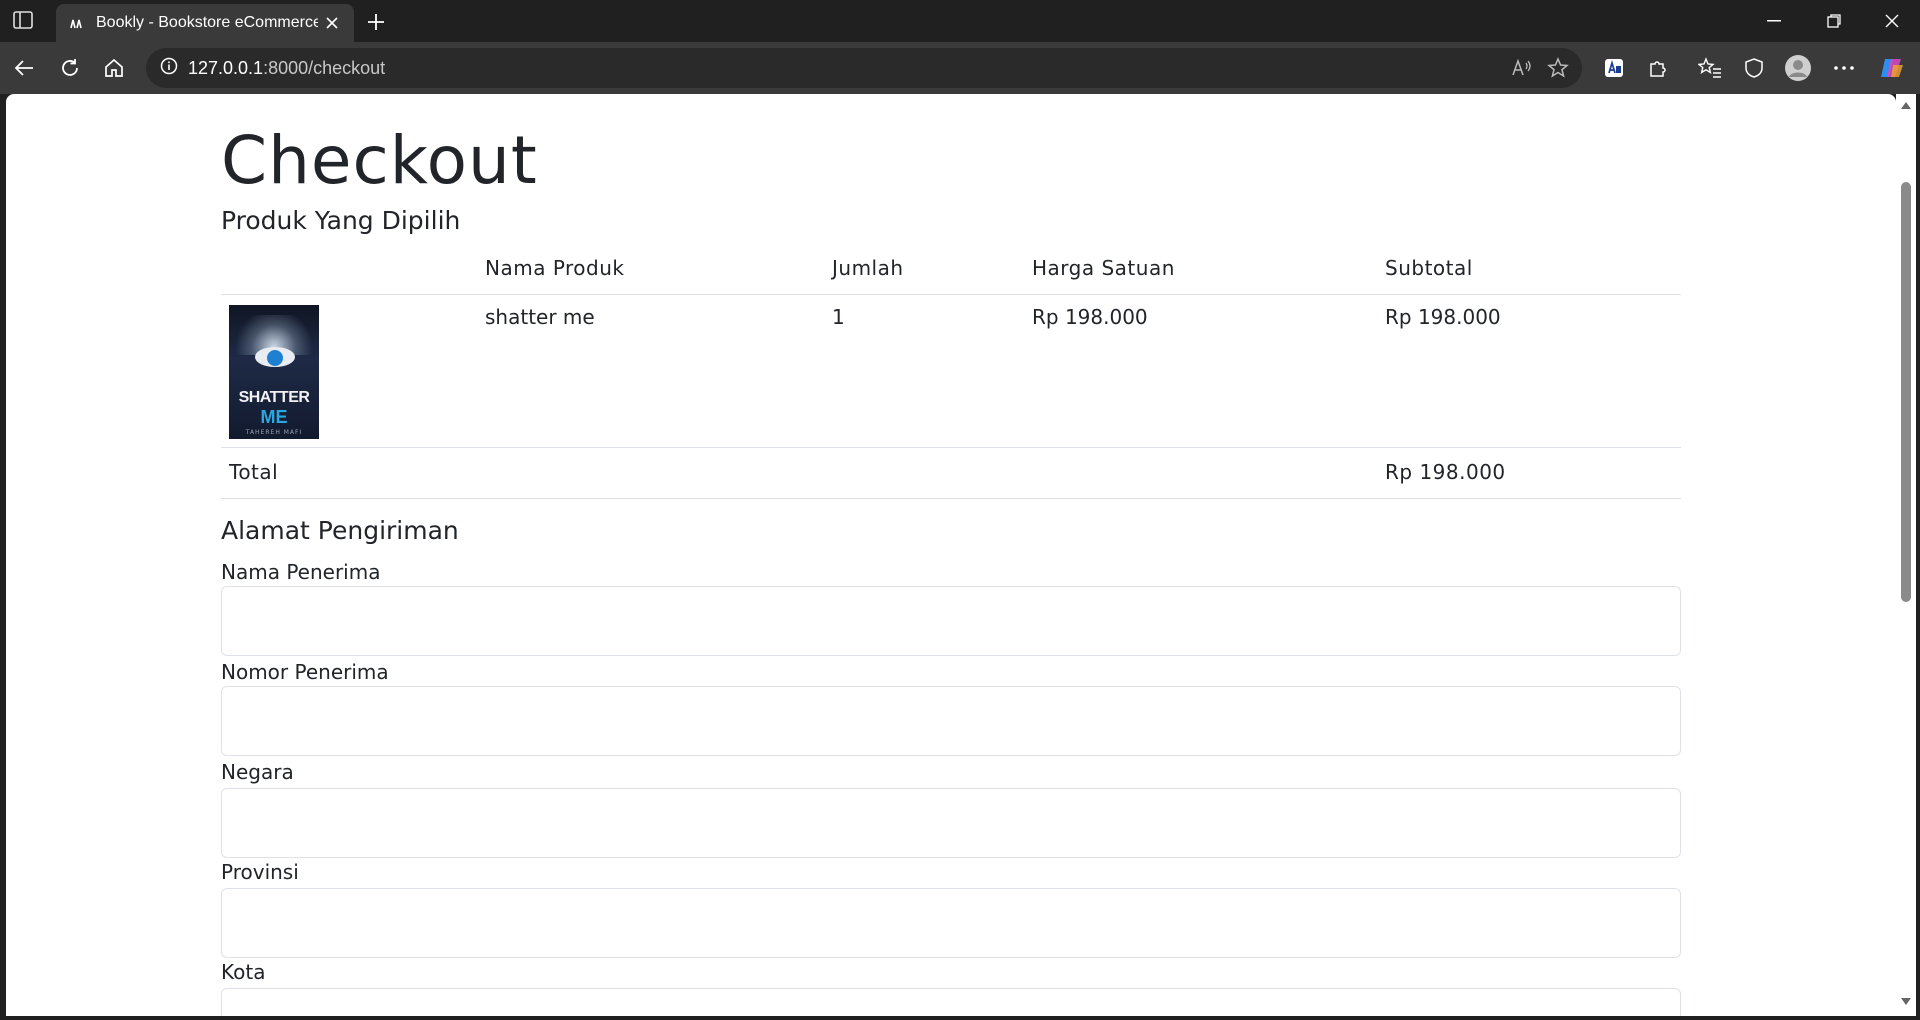 This screenshot has height=1020, width=1920. Describe the element at coordinates (1754, 68) in the screenshot. I see `browser-essentials-shield-icon` at that location.